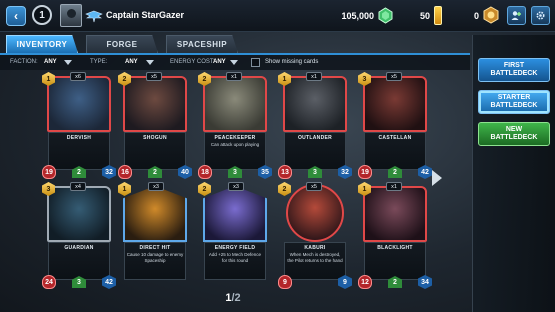 This screenshot has width=555, height=312. What do you see at coordinates (424, 16) in the screenshot?
I see `energy-amount: 50` at bounding box center [424, 16].